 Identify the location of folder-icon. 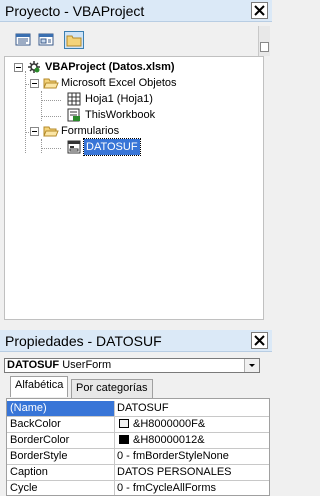
(74, 41).